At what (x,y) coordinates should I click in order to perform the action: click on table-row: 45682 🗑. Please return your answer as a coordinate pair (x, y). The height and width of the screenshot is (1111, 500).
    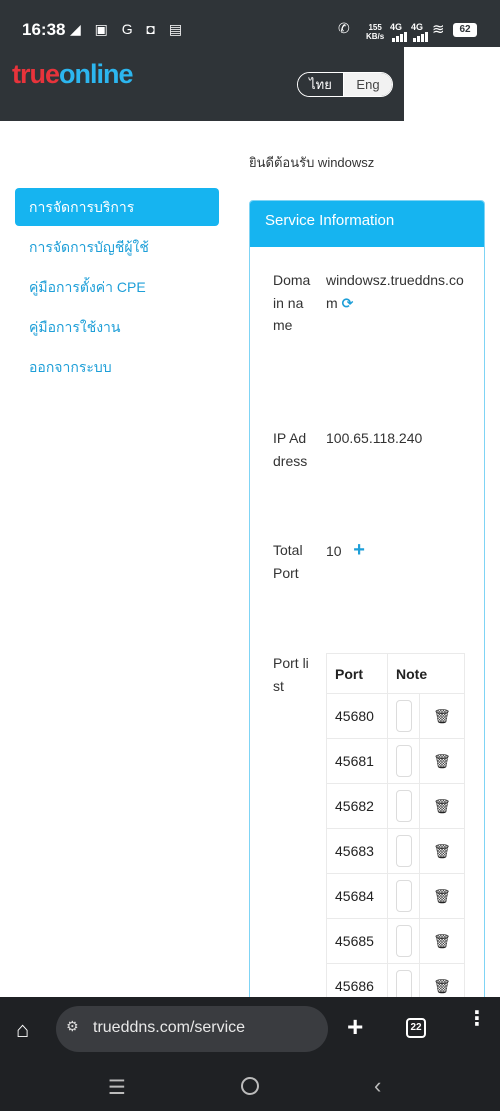
    Looking at the image, I should click on (395, 806).